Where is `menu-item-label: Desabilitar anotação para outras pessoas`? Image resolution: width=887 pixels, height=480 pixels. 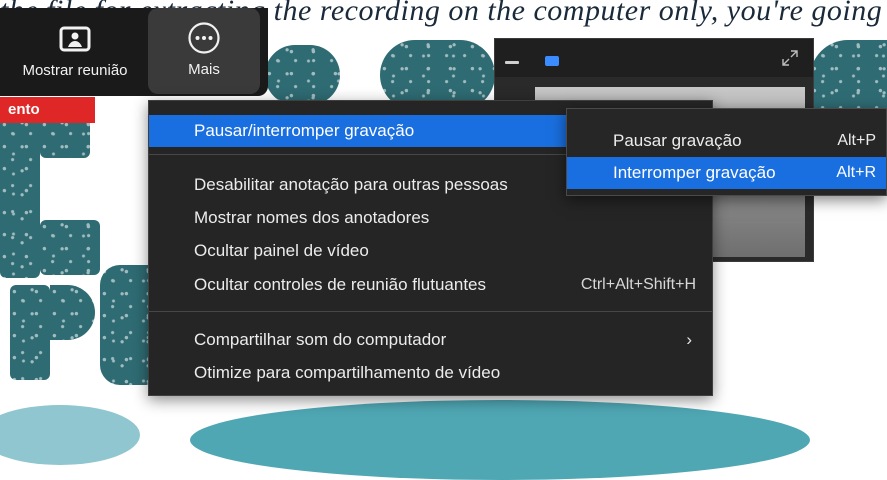
menu-item-label: Desabilitar anotação para outras pessoas is located at coordinates (351, 184).